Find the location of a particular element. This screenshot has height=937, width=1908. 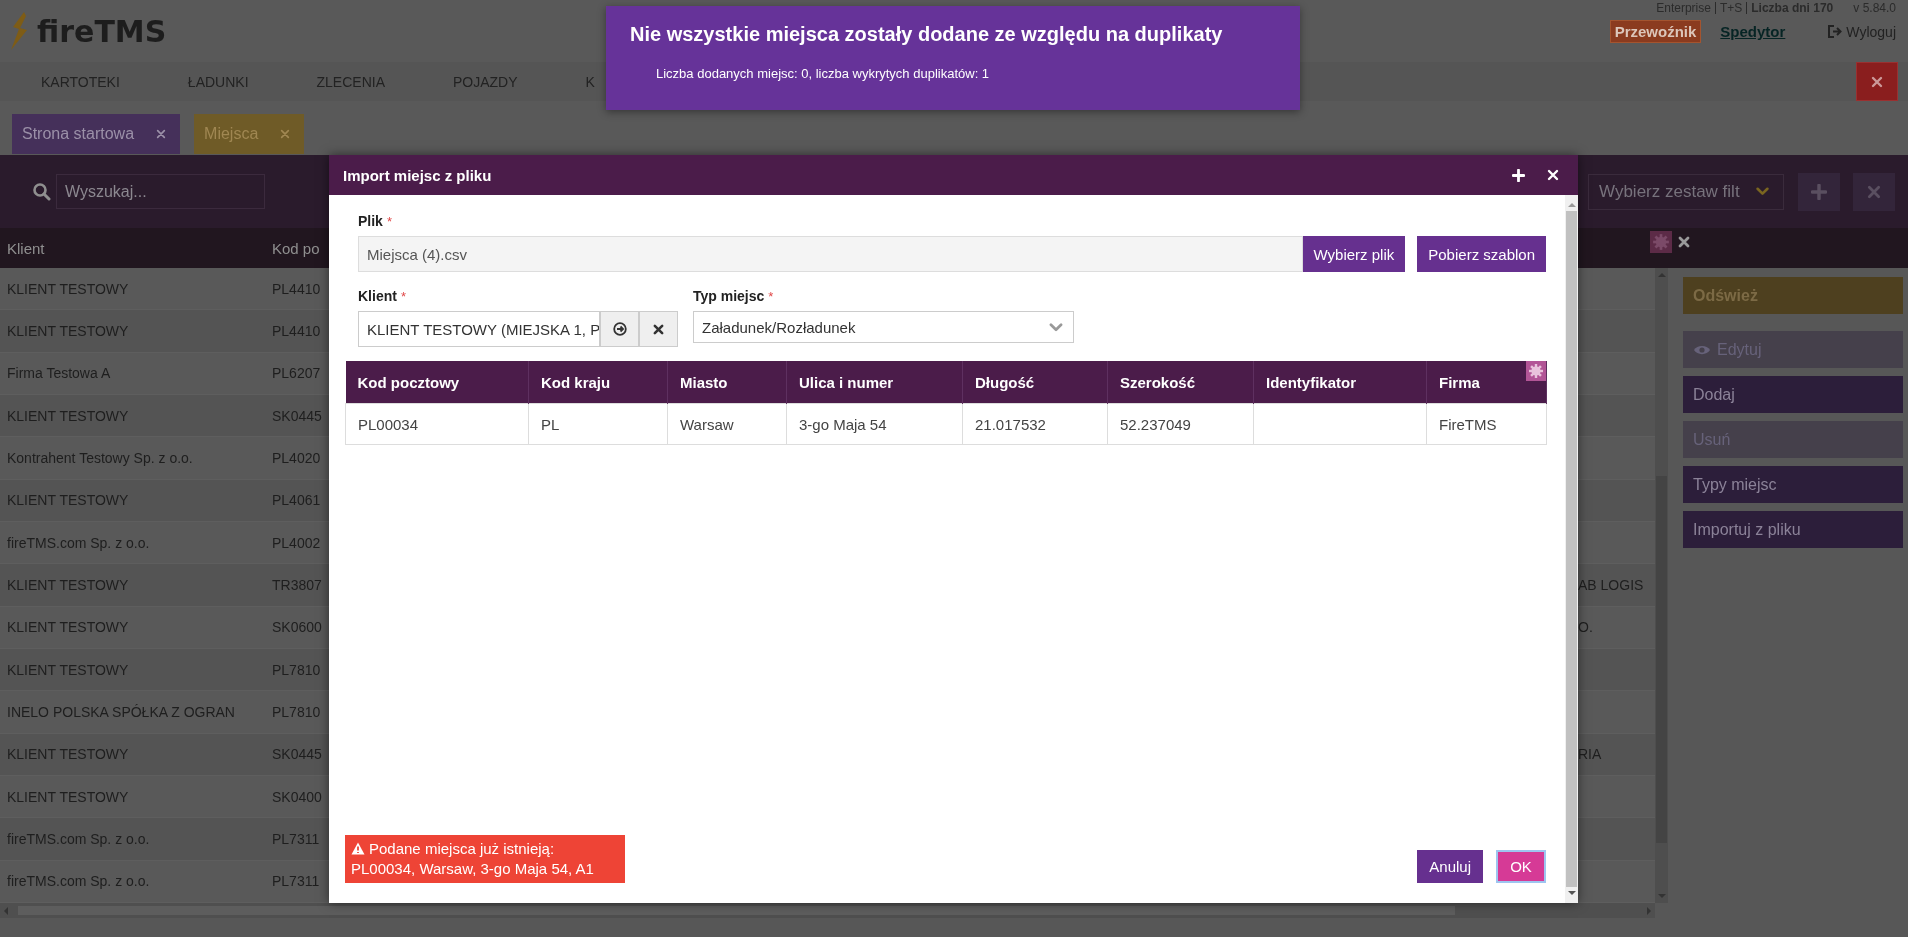

field-label: Typ miejsc is located at coordinates (729, 296).